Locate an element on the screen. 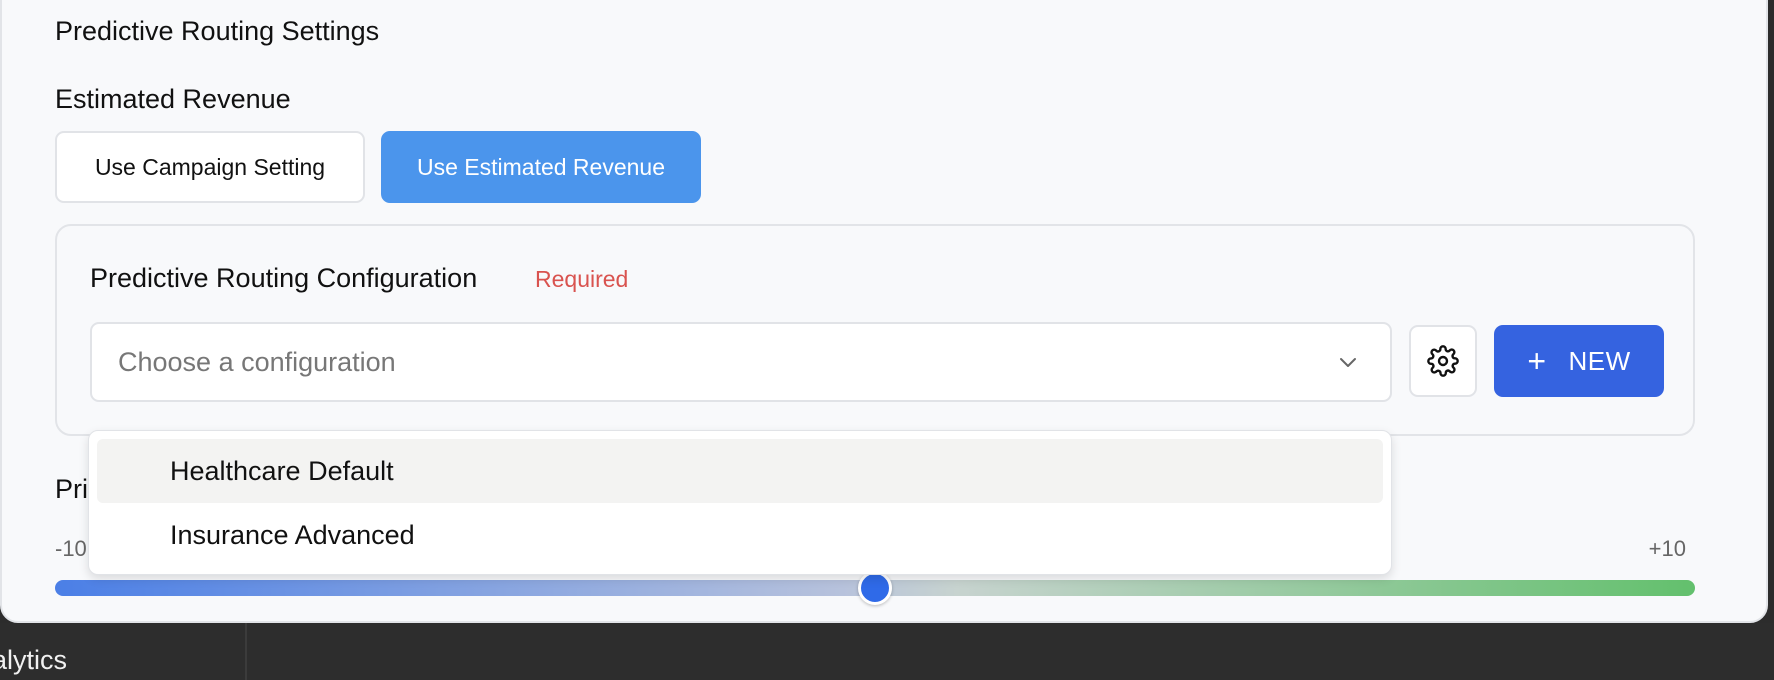 This screenshot has height=680, width=1774. new-configuration-button: + NEW is located at coordinates (1579, 361).